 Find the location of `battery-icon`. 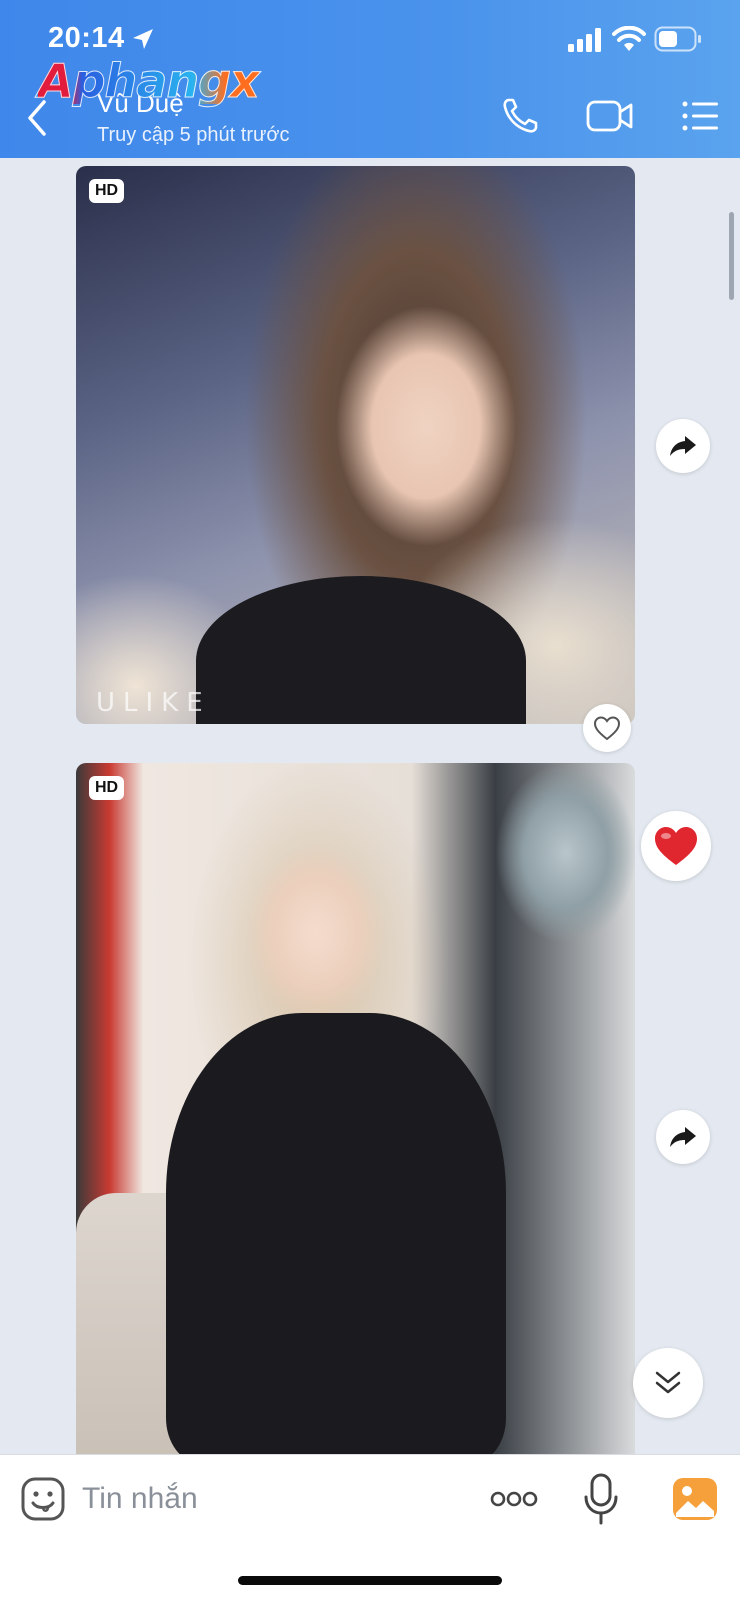

battery-icon is located at coordinates (677, 39).